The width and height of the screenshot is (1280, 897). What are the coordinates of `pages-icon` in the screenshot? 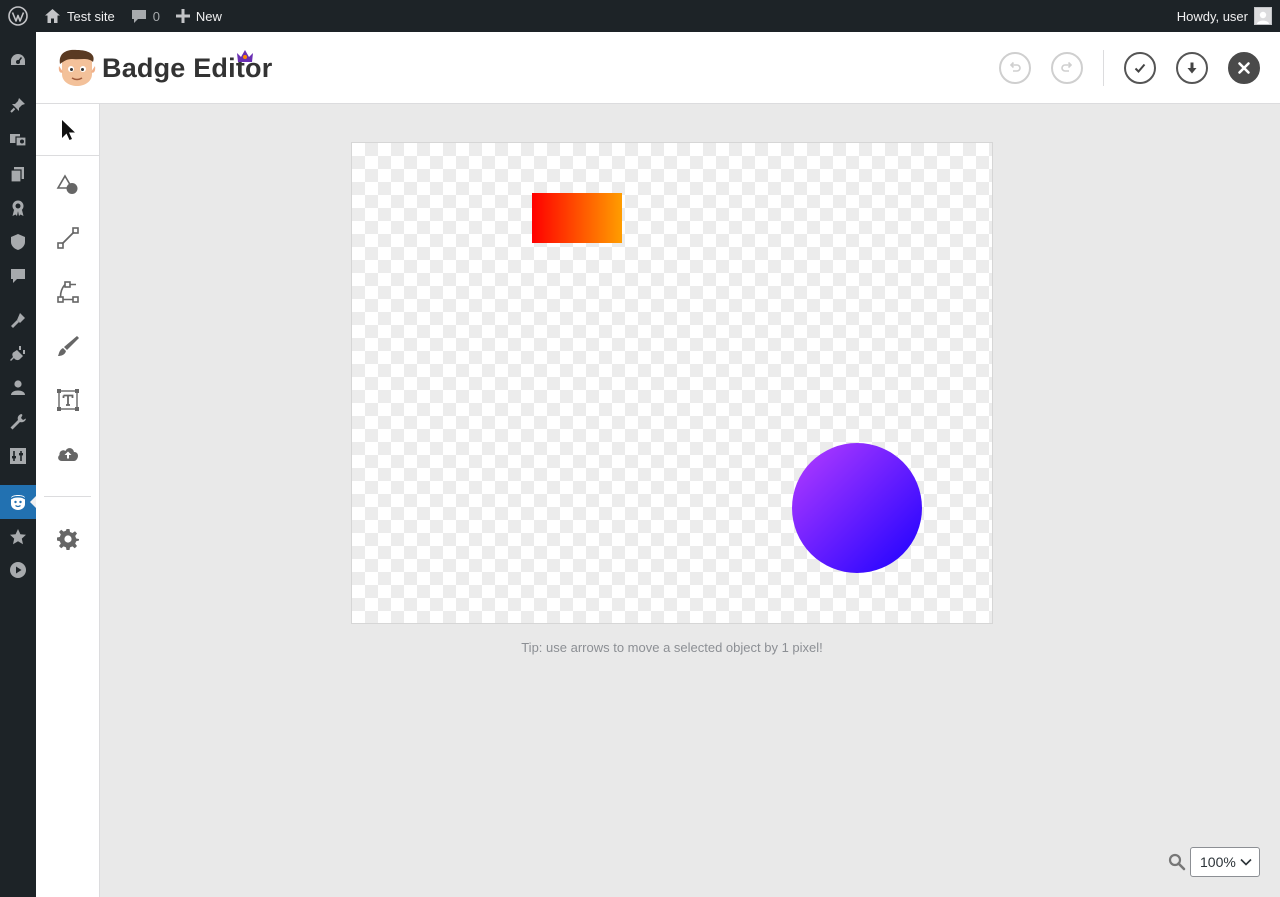 It's located at (17, 175).